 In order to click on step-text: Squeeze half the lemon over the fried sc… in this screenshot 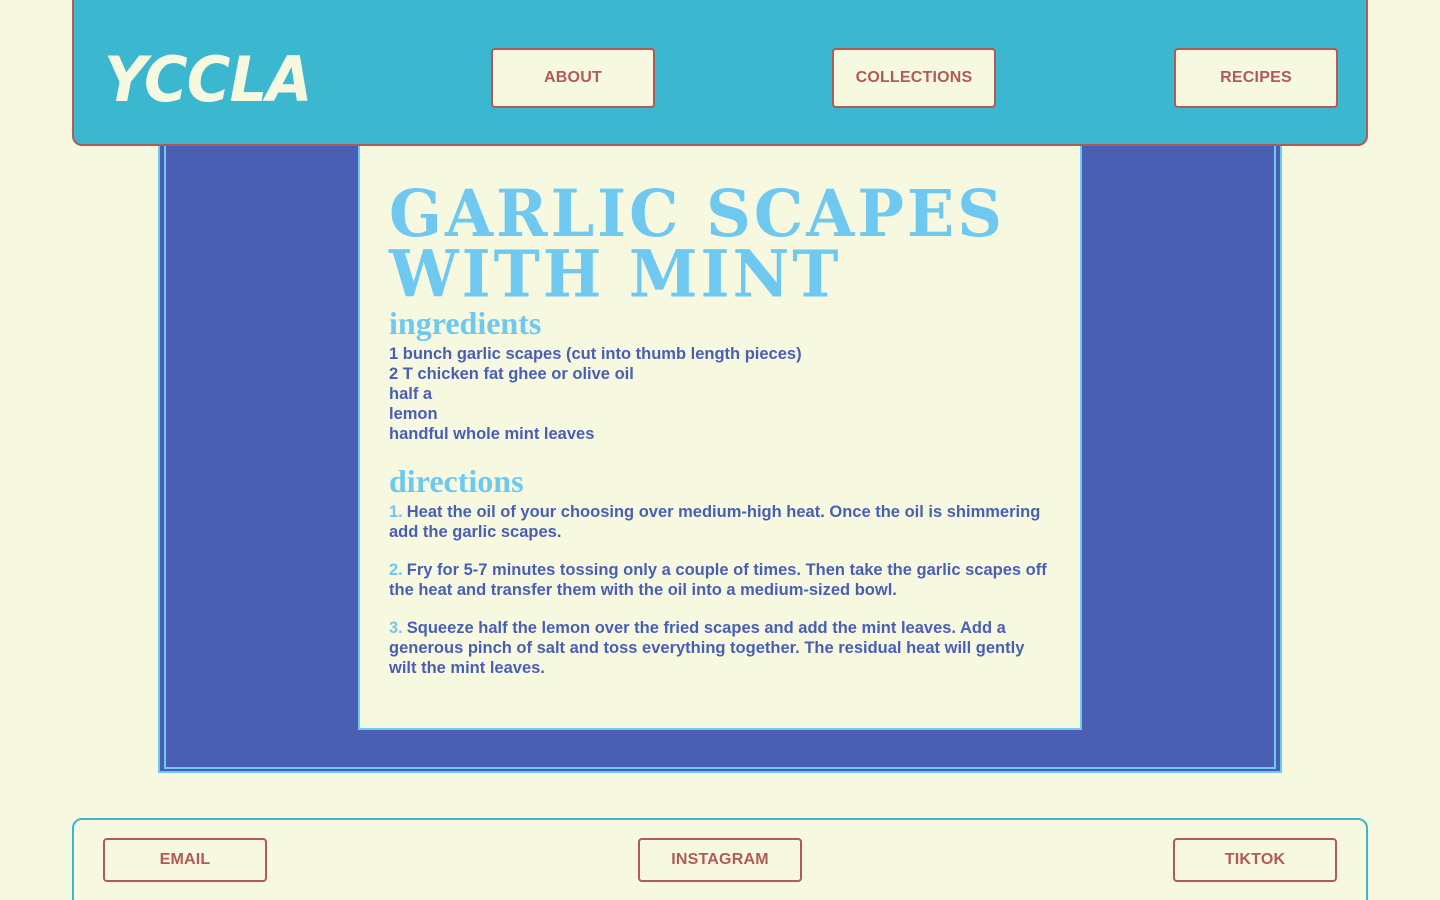, I will do `click(707, 648)`.